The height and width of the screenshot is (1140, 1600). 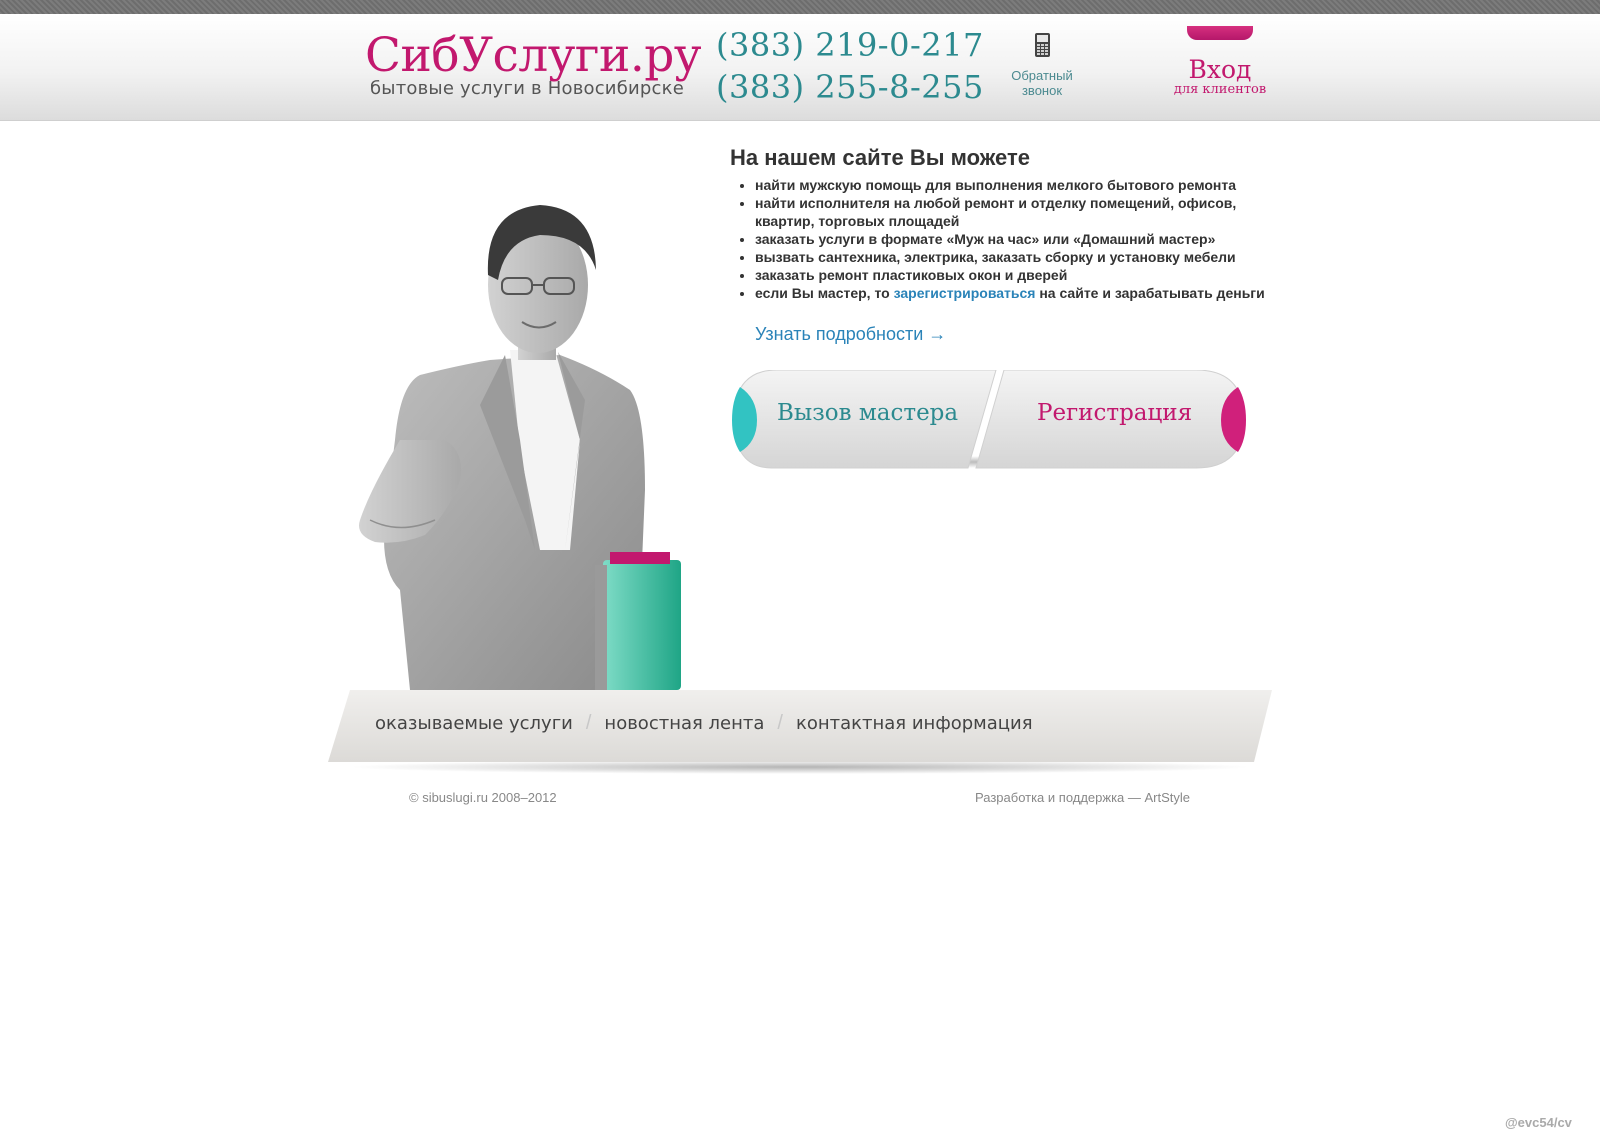 I want to click on callback-label-line2: звонок, so click(x=1042, y=90).